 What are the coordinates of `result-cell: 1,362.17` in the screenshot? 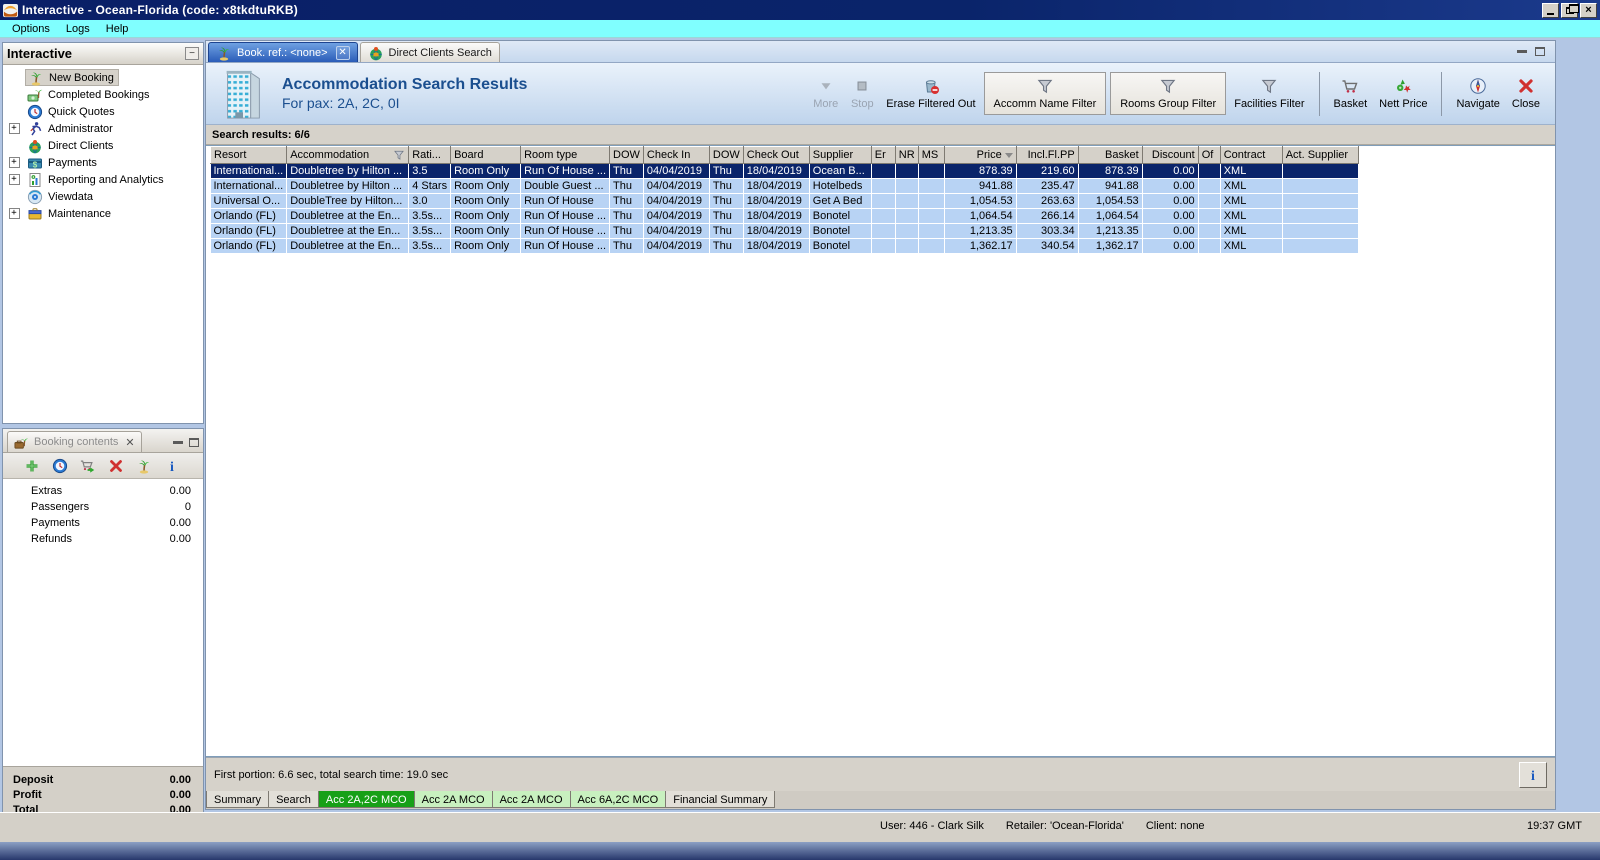 It's located at (1110, 246).